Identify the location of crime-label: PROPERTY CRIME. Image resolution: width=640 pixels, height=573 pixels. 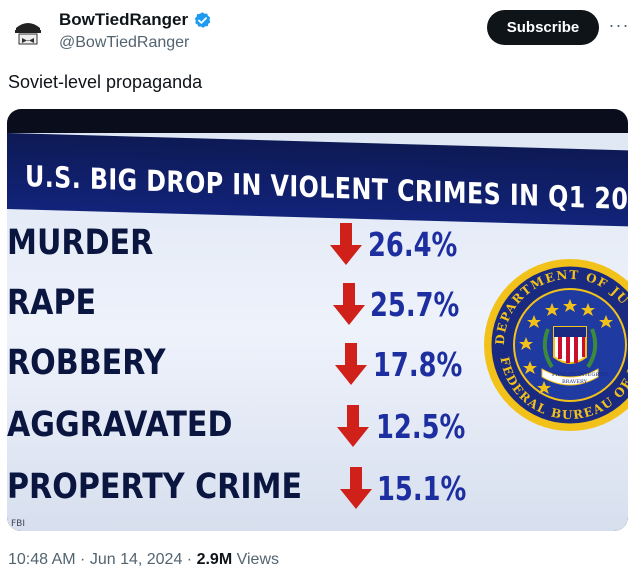
(155, 487).